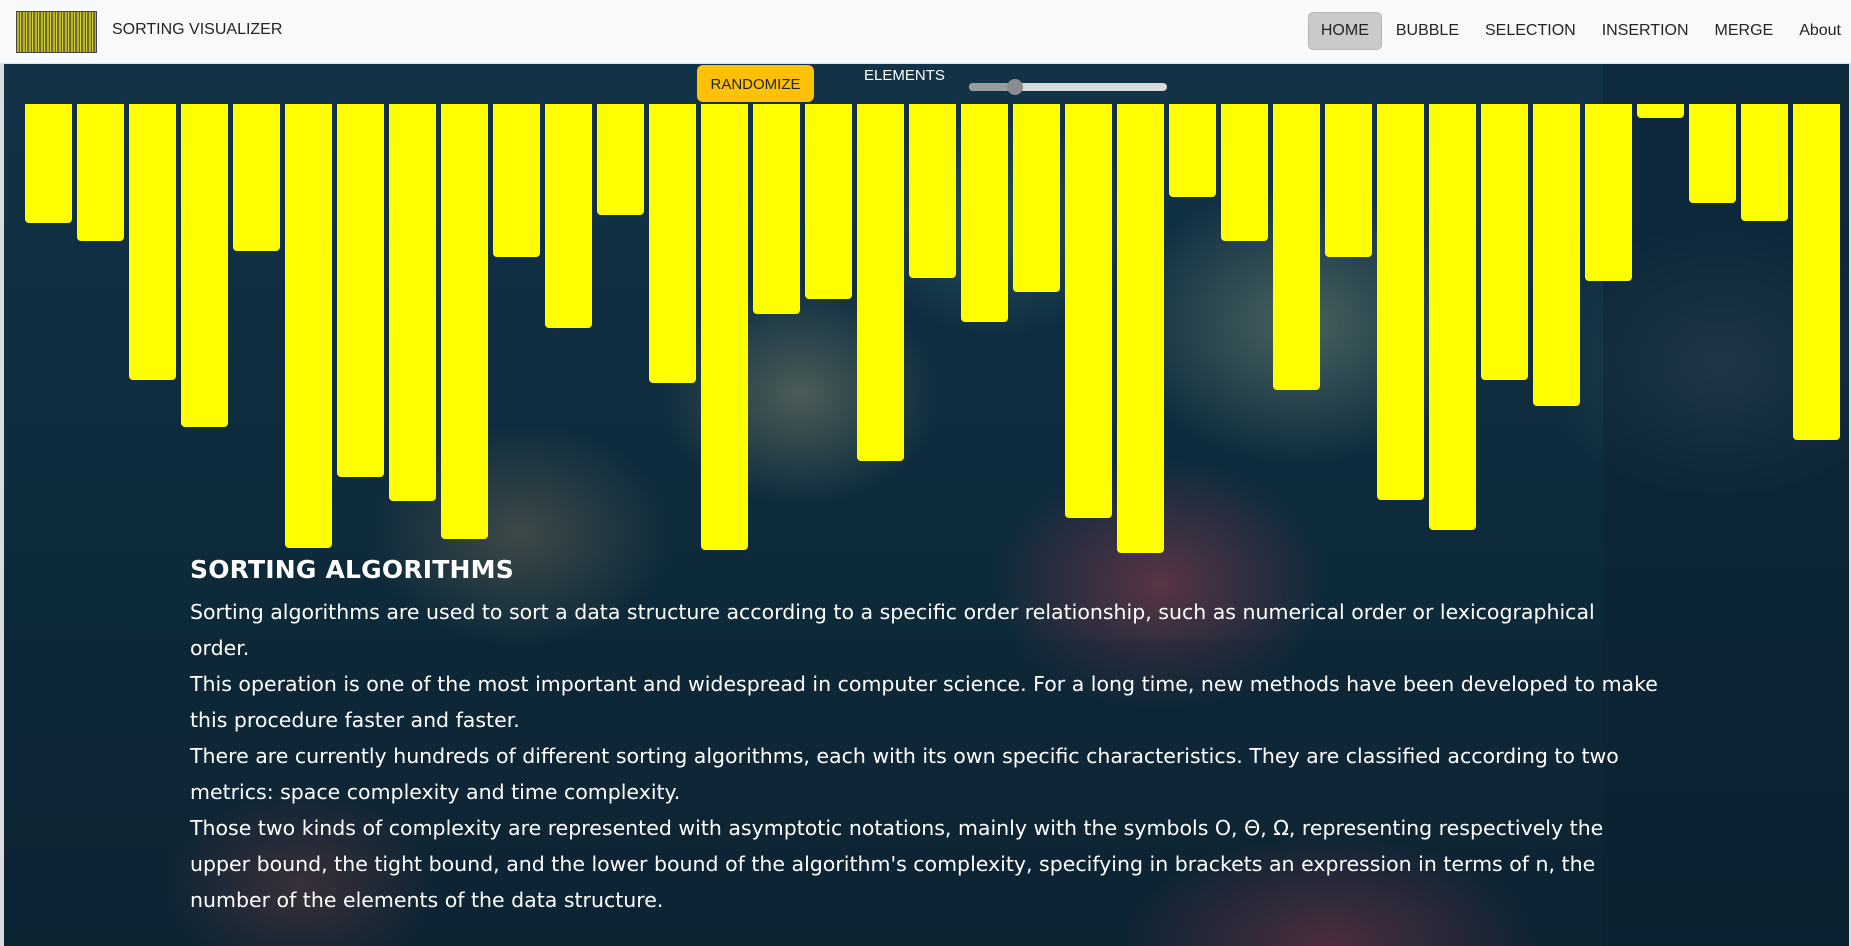 The image size is (1851, 946). I want to click on nav-link-selection: SELECTION, so click(1530, 31).